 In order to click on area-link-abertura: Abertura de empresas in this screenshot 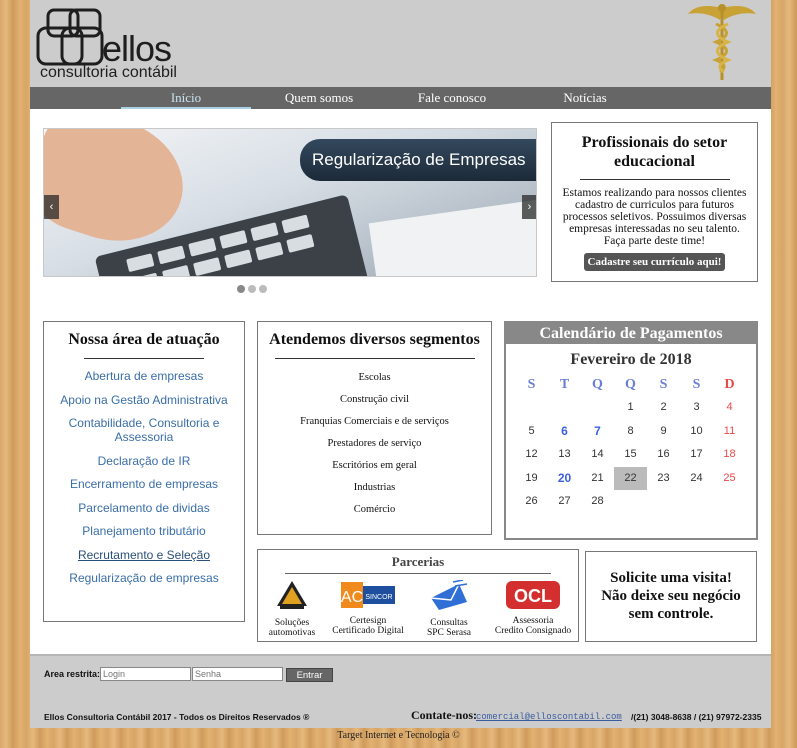, I will do `click(144, 376)`.